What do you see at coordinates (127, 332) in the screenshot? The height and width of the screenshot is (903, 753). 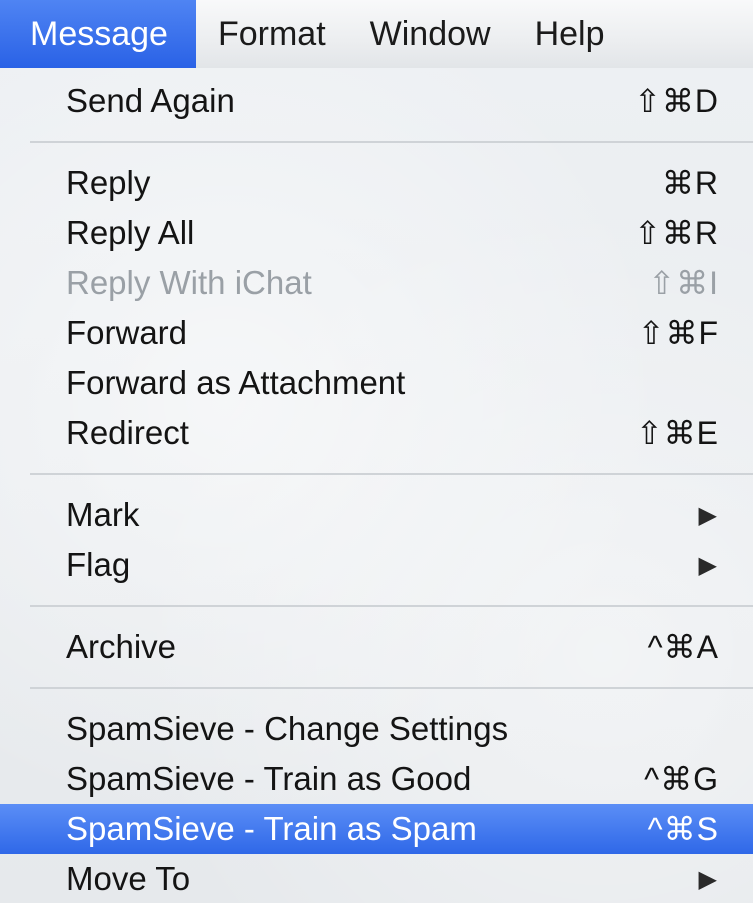 I see `menu-item-label: Forward` at bounding box center [127, 332].